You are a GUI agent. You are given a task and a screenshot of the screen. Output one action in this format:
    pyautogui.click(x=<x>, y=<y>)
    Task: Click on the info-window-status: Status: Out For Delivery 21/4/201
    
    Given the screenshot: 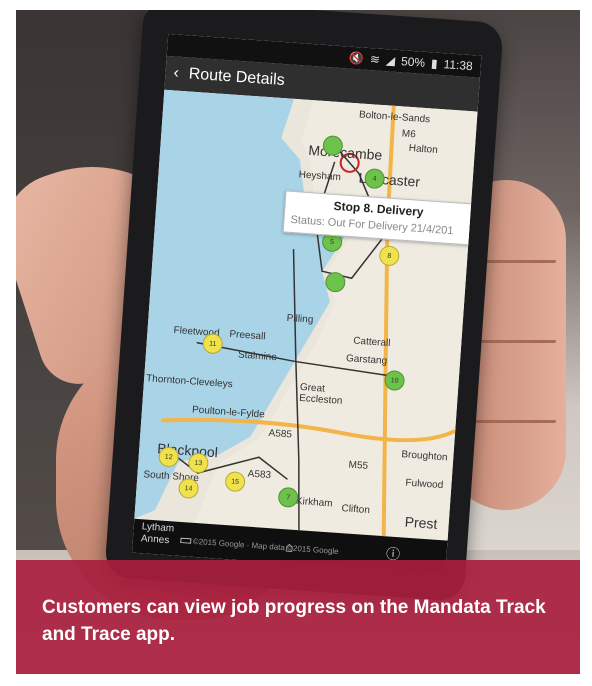 What is the action you would take?
    pyautogui.click(x=372, y=225)
    